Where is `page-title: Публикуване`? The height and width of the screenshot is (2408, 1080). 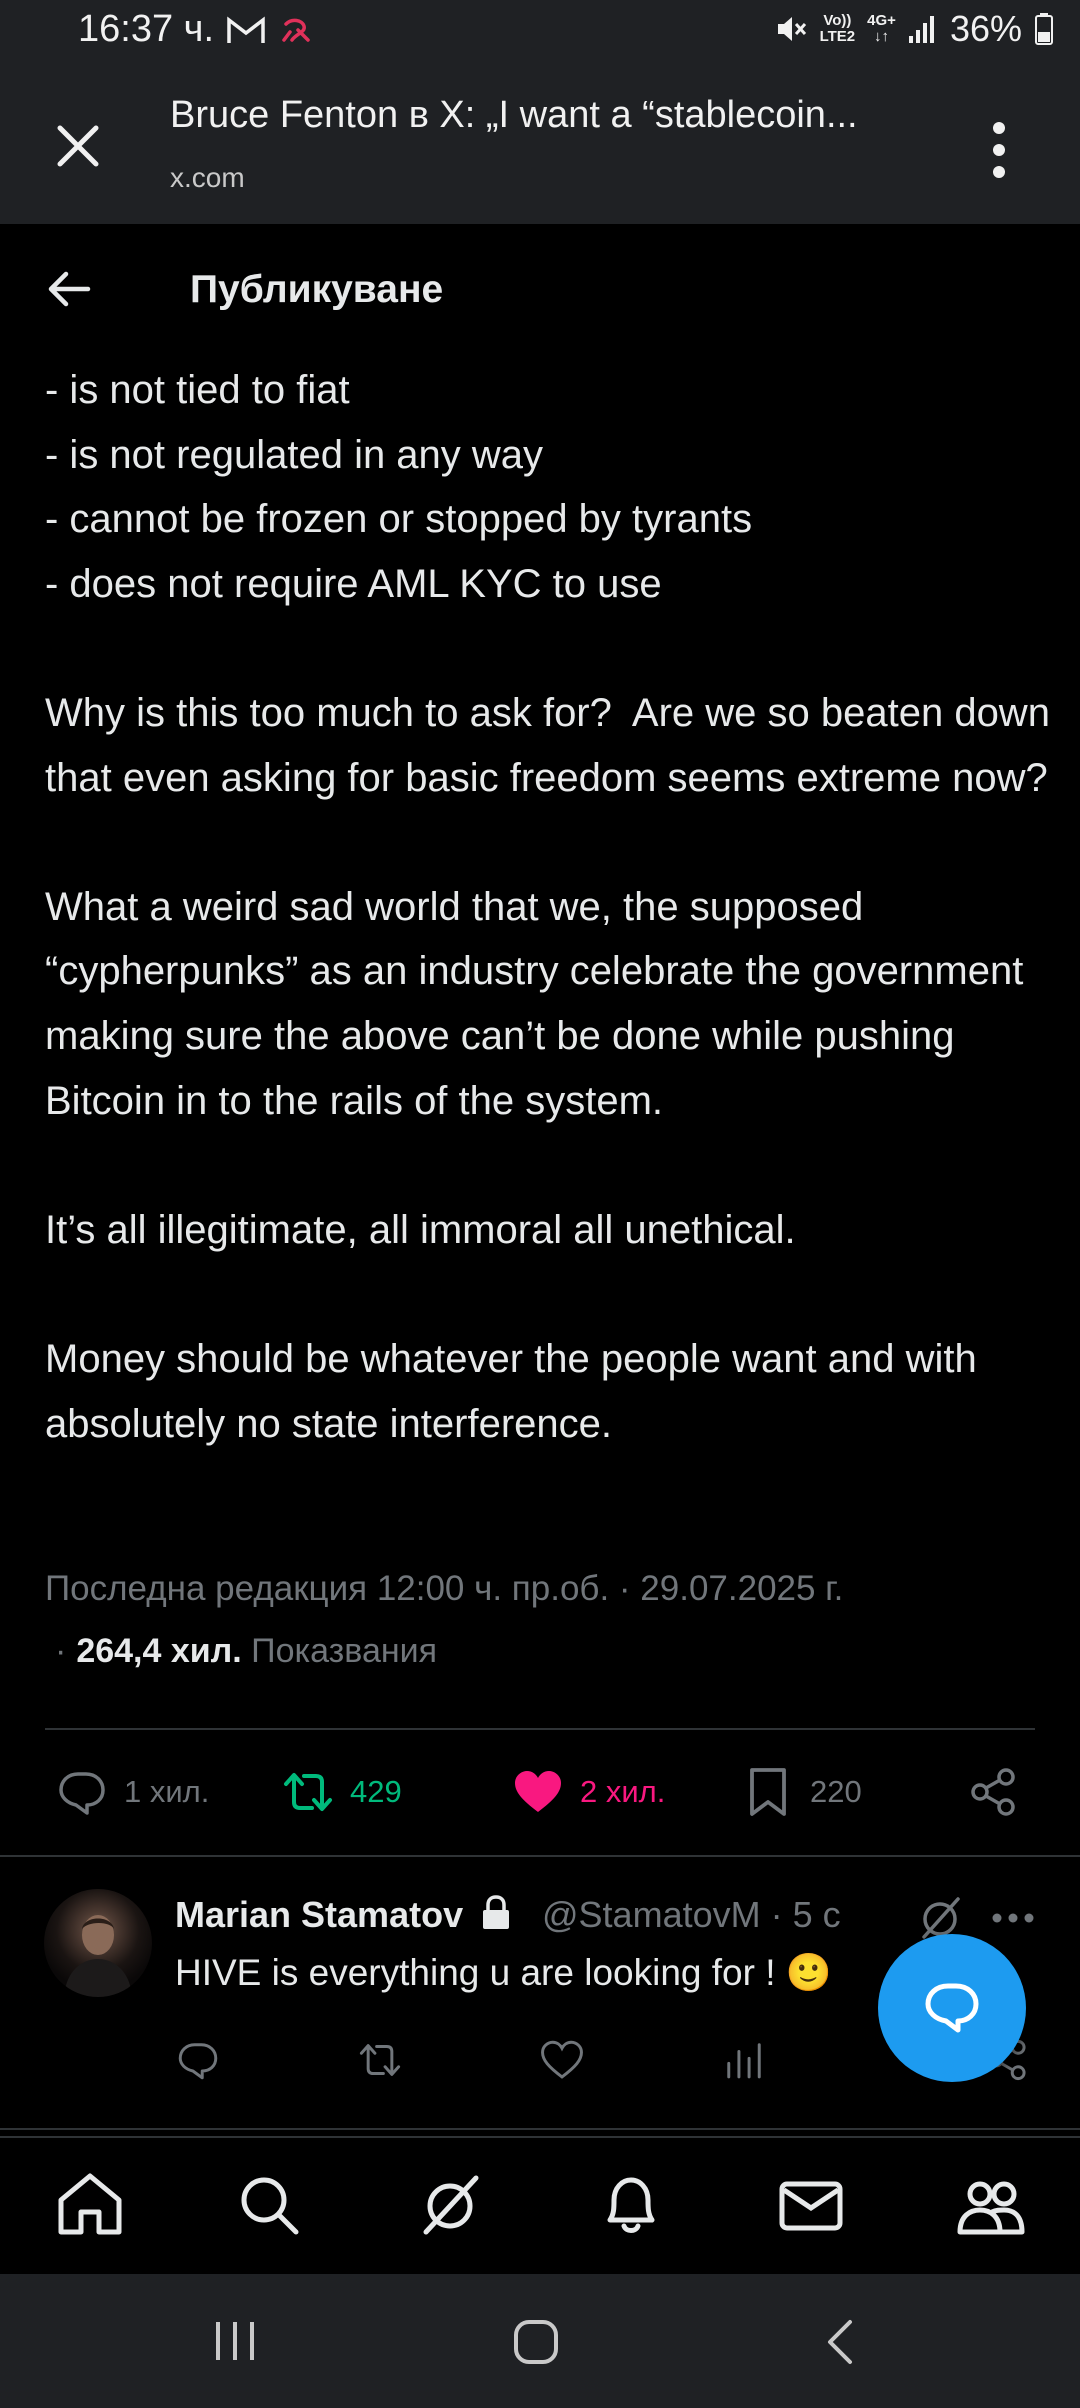 page-title: Публикуване is located at coordinates (317, 289).